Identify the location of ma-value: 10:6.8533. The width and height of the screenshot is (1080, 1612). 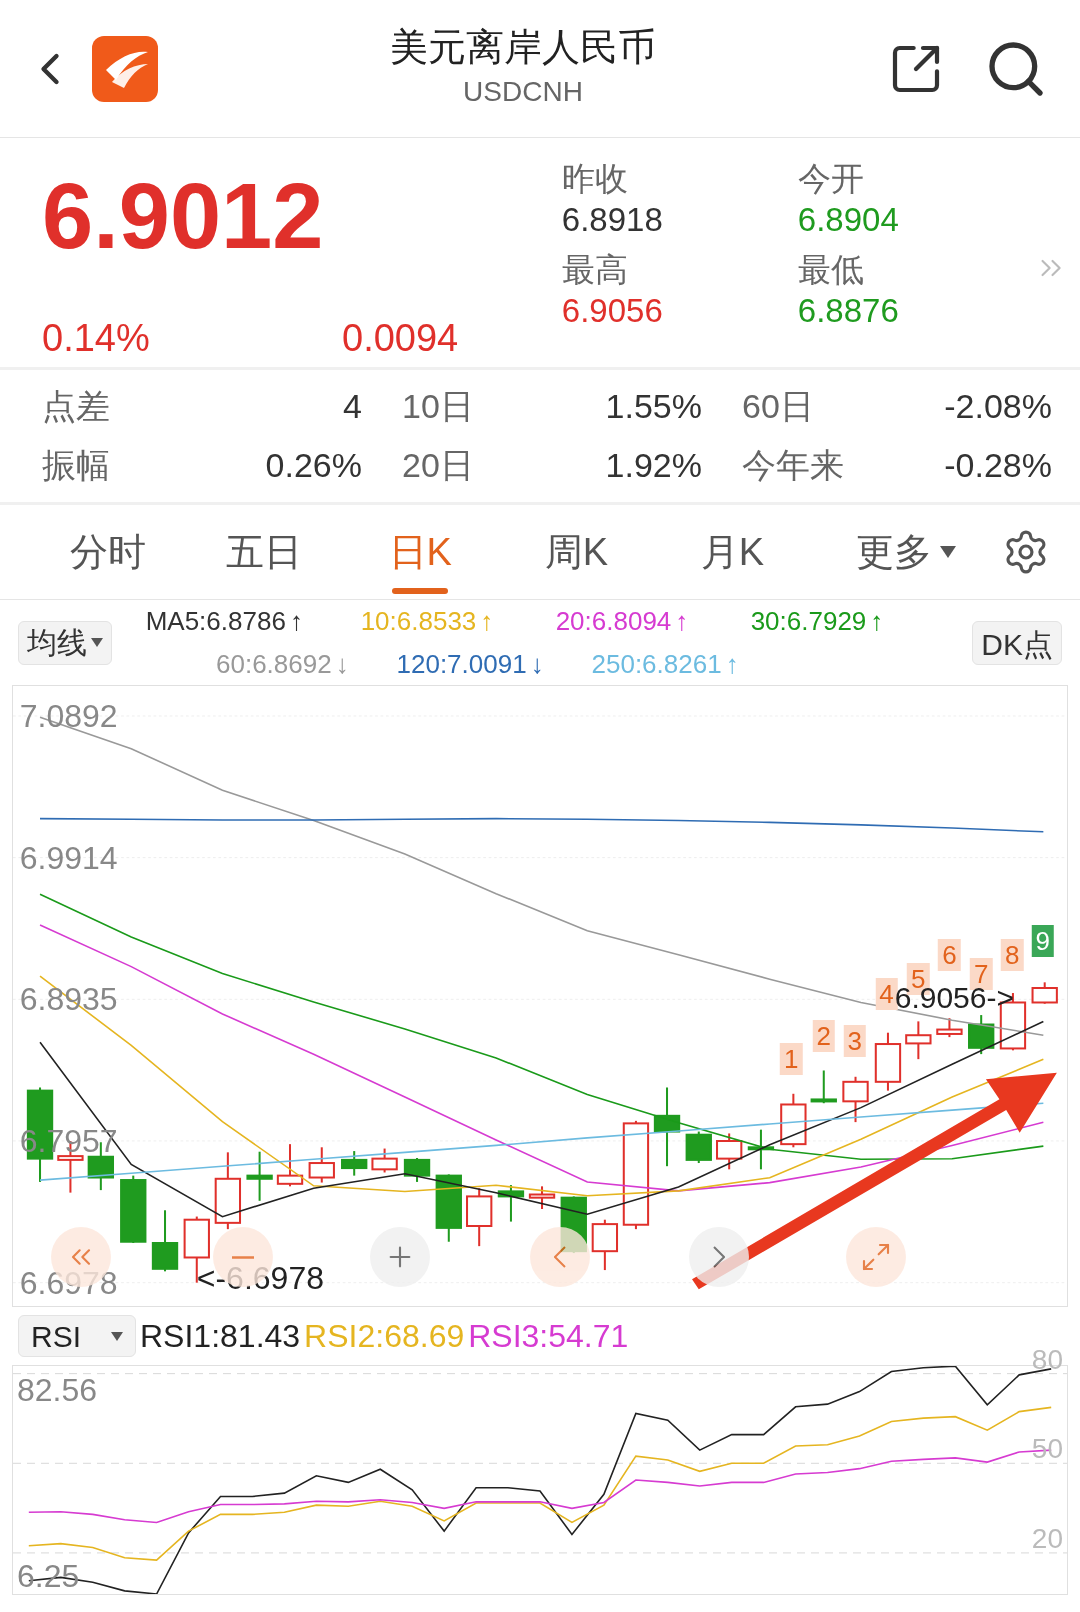
(418, 621).